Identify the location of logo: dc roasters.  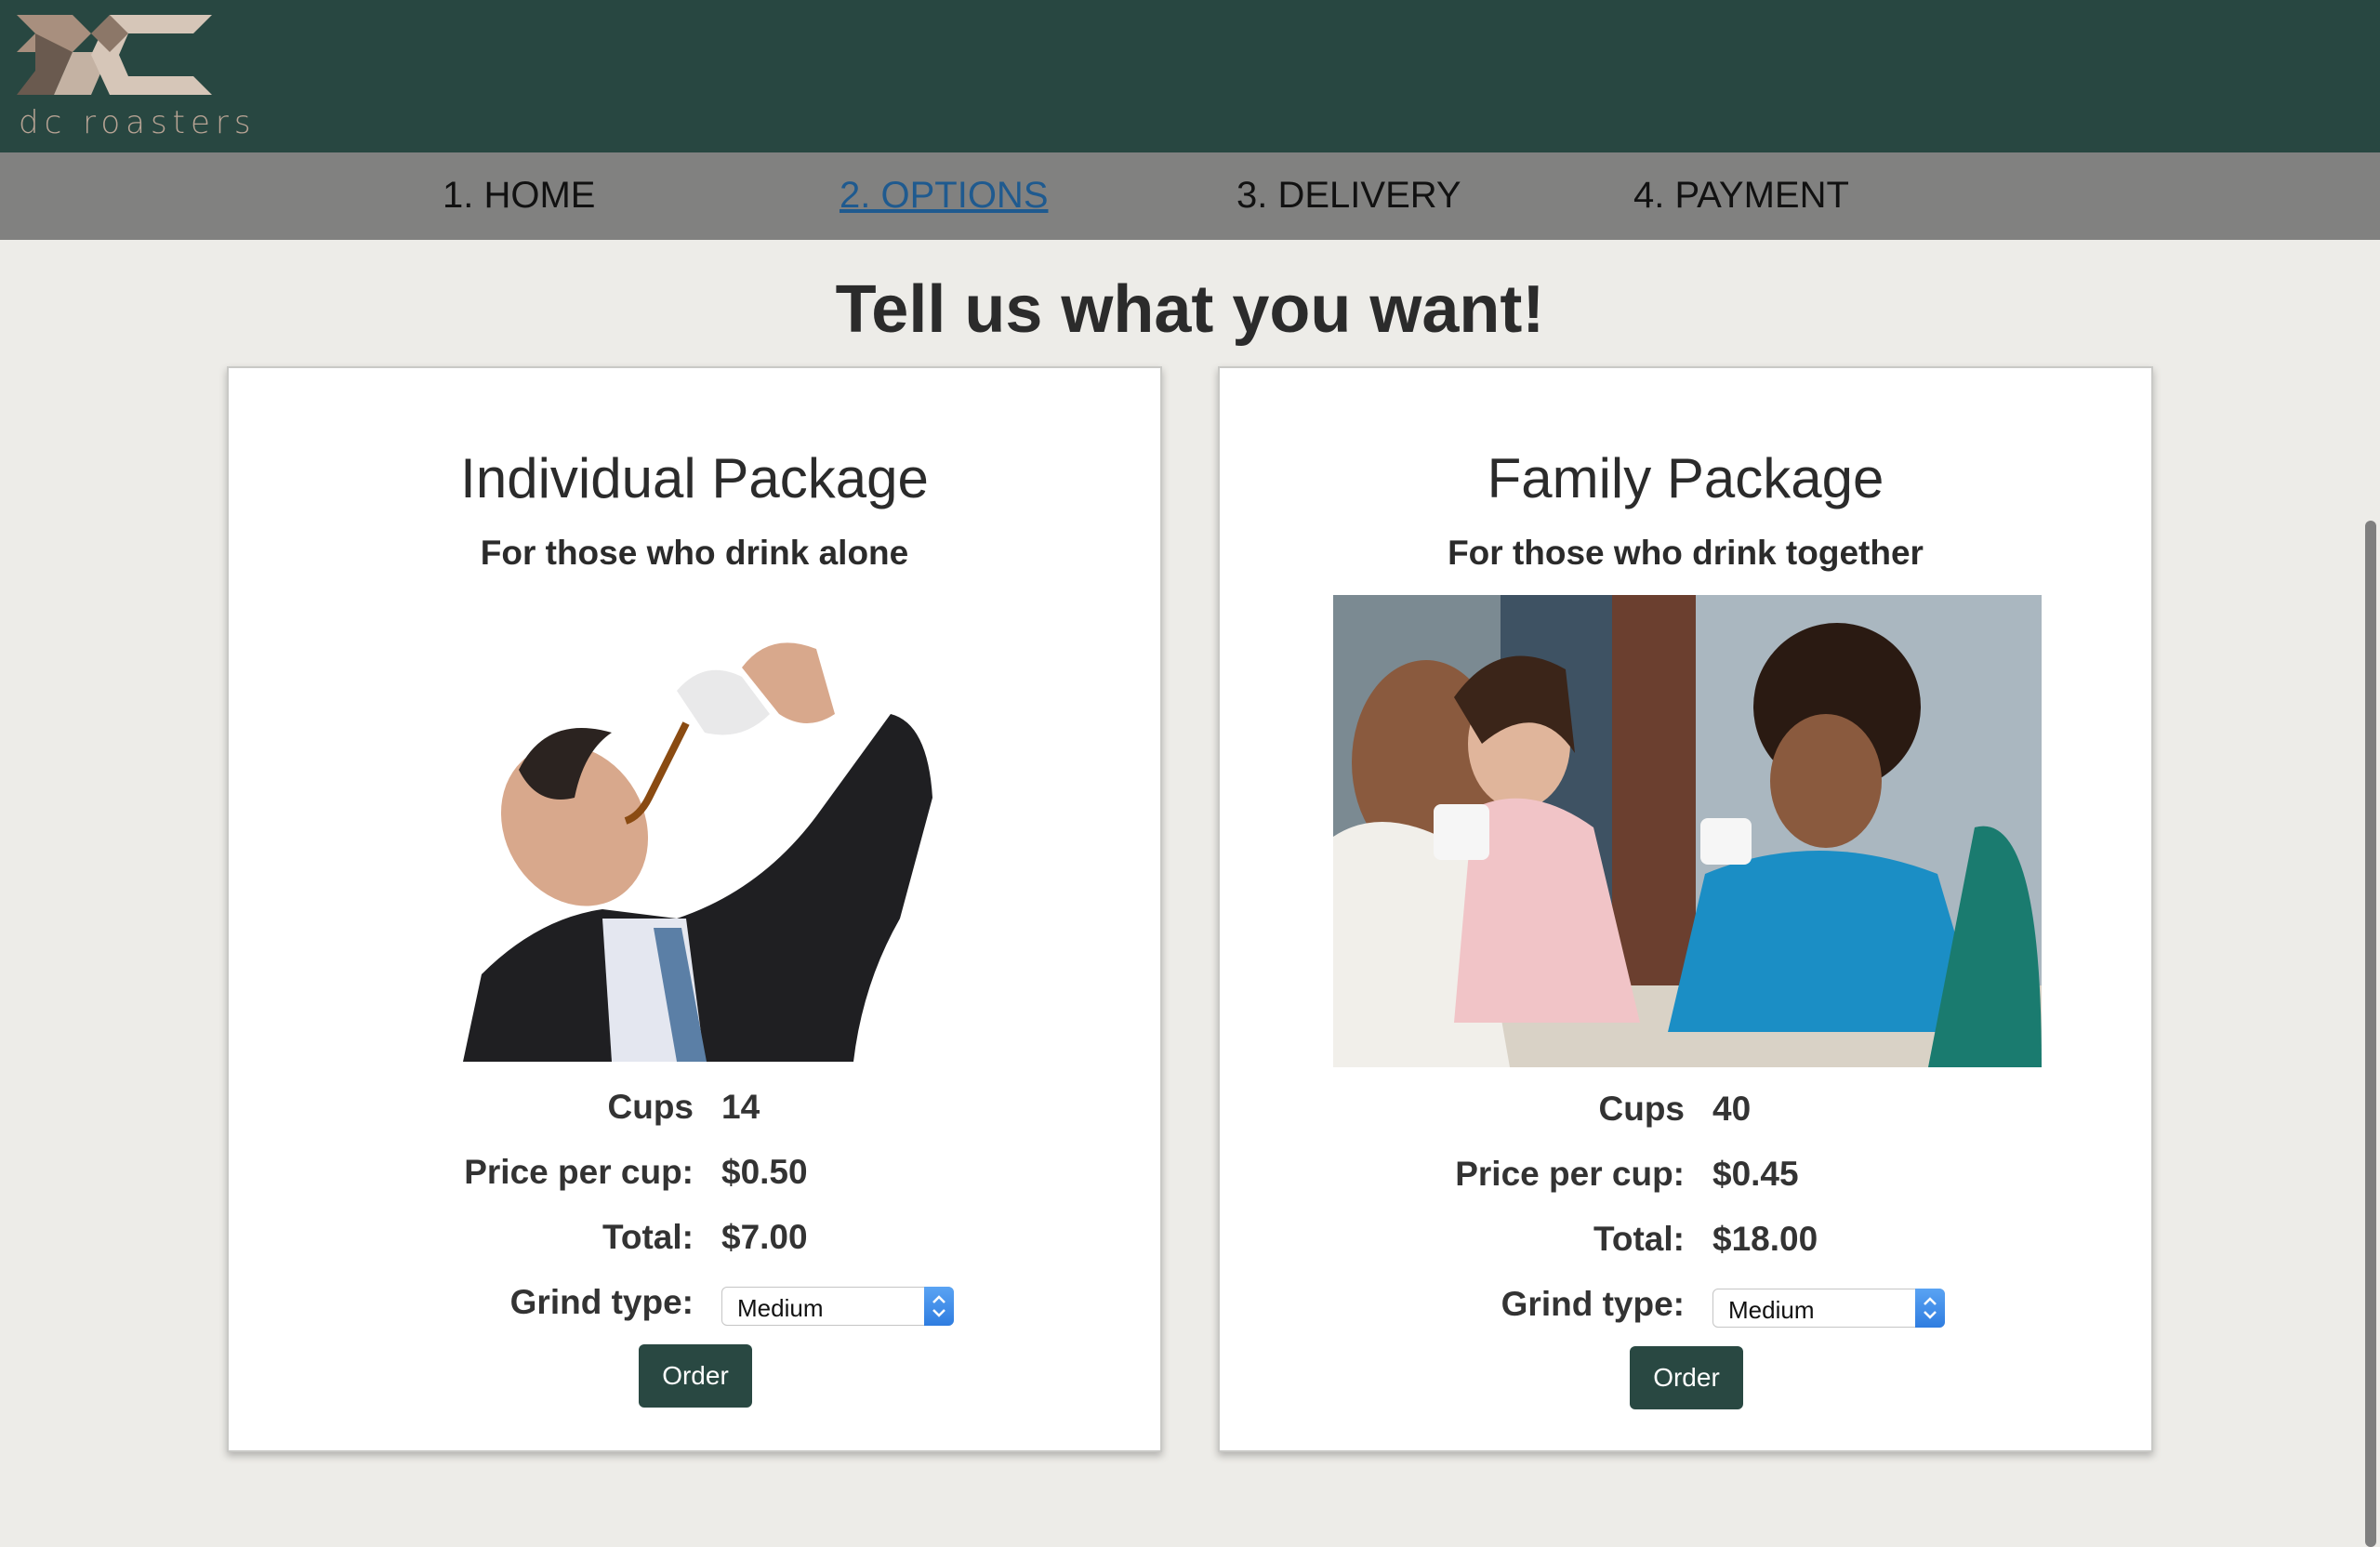
(134, 78).